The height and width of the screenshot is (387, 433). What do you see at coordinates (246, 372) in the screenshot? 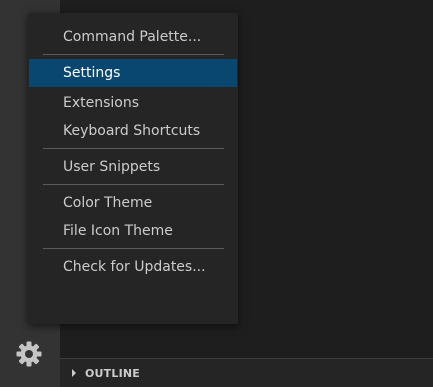
I see `outline-section-header: OUTLINE` at bounding box center [246, 372].